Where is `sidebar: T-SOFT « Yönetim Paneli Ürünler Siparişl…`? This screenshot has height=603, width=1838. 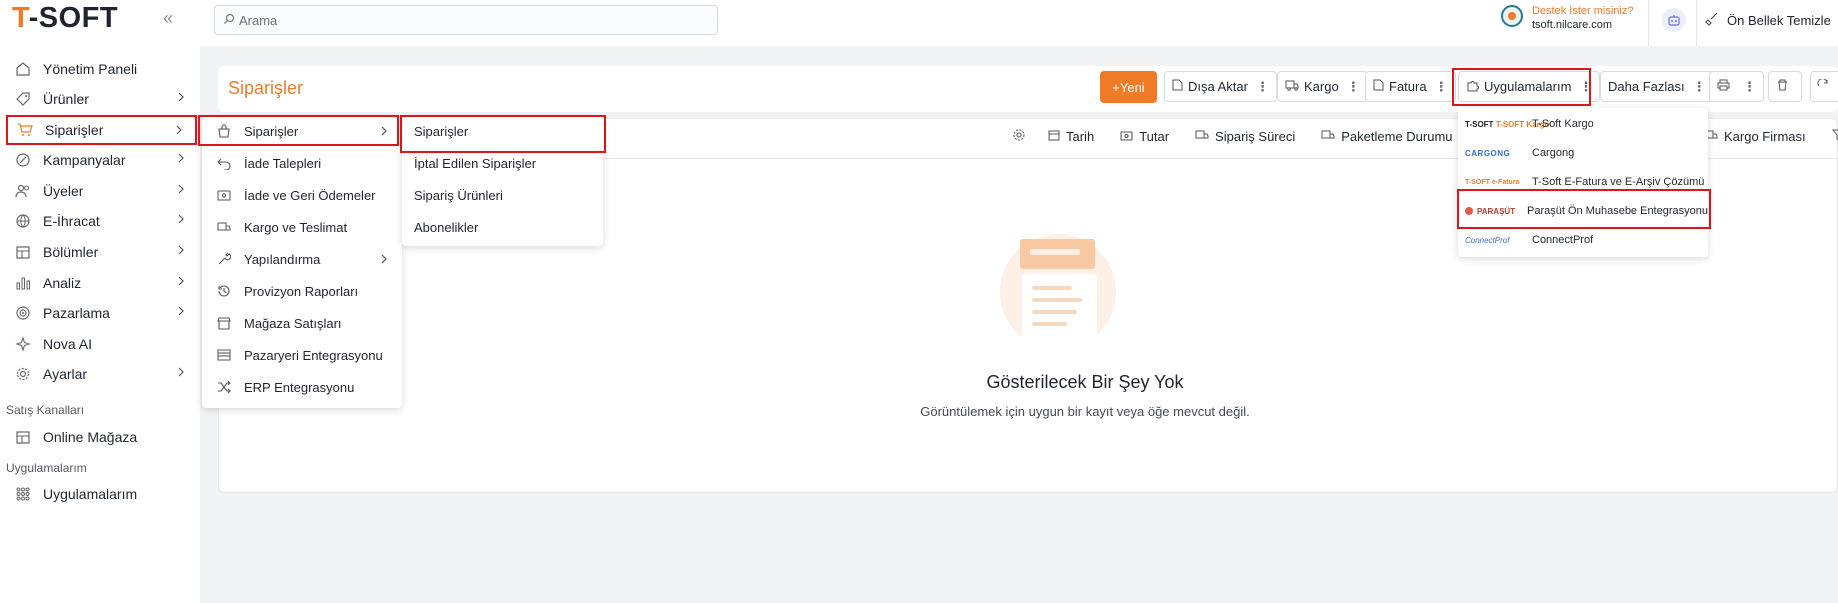 sidebar: T-SOFT « Yönetim Paneli Ürünler Siparişl… is located at coordinates (100, 301).